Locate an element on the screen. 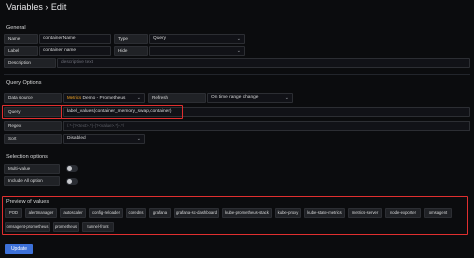 This screenshot has height=258, width=474. description-input: descriptive text is located at coordinates (263, 63).